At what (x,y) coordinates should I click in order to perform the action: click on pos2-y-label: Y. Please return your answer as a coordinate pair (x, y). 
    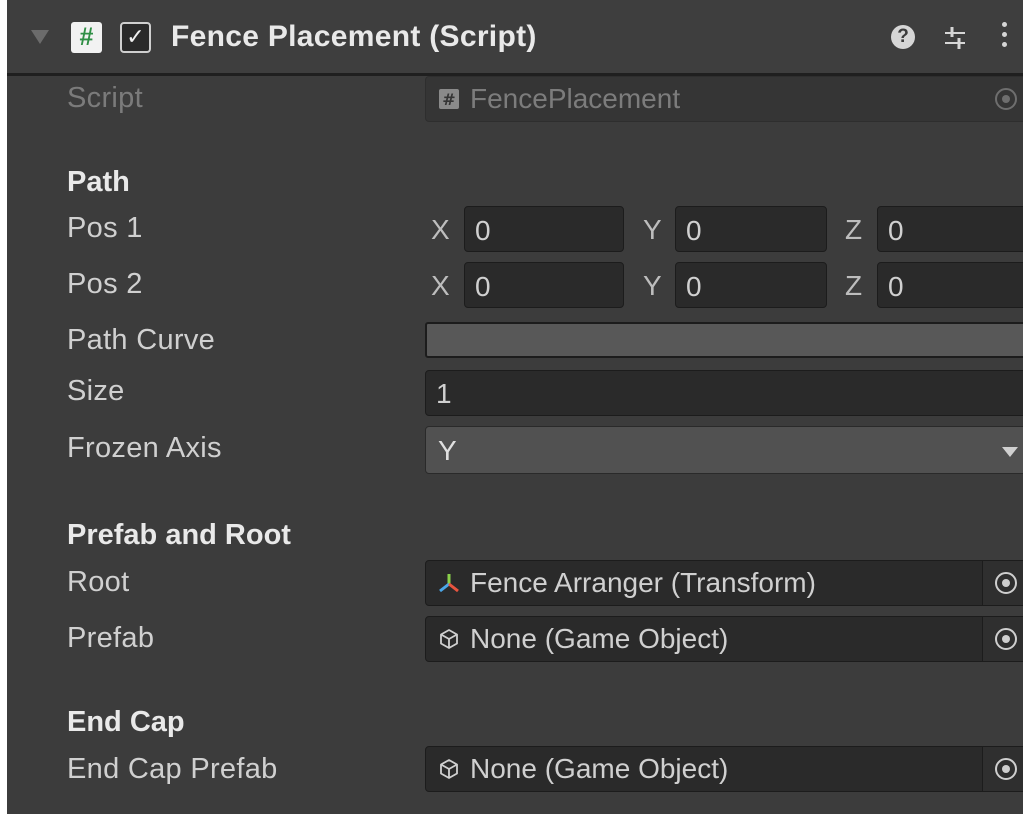
    Looking at the image, I should click on (652, 286).